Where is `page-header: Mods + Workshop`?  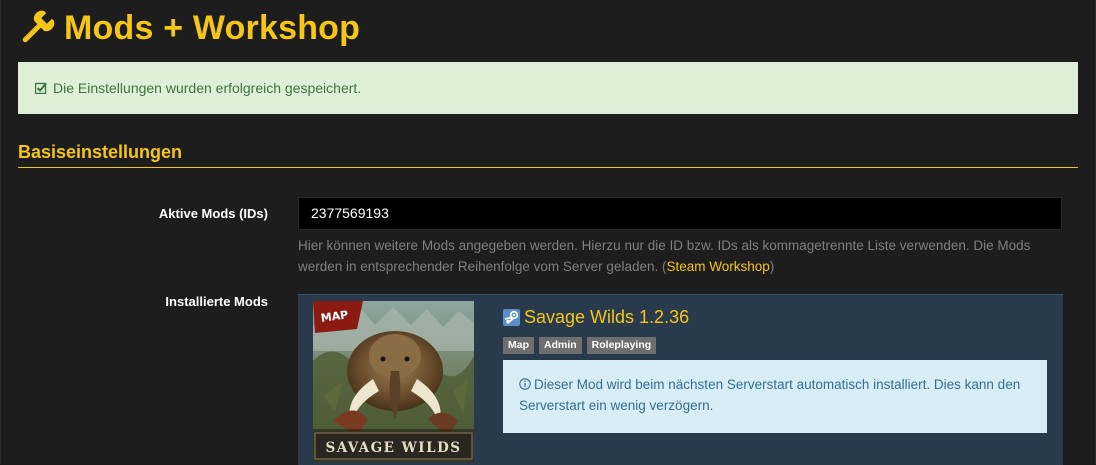 page-header: Mods + Workshop is located at coordinates (189, 28).